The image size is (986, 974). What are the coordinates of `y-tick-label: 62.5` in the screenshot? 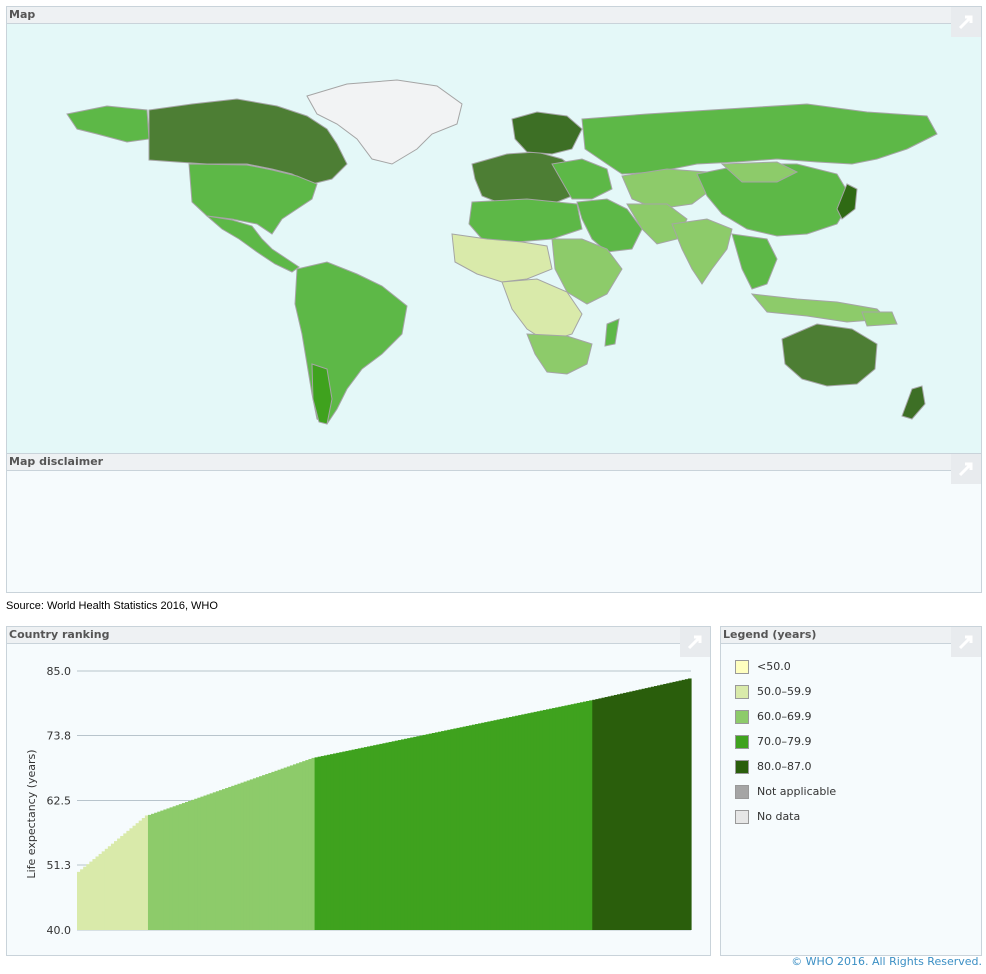 It's located at (59, 801).